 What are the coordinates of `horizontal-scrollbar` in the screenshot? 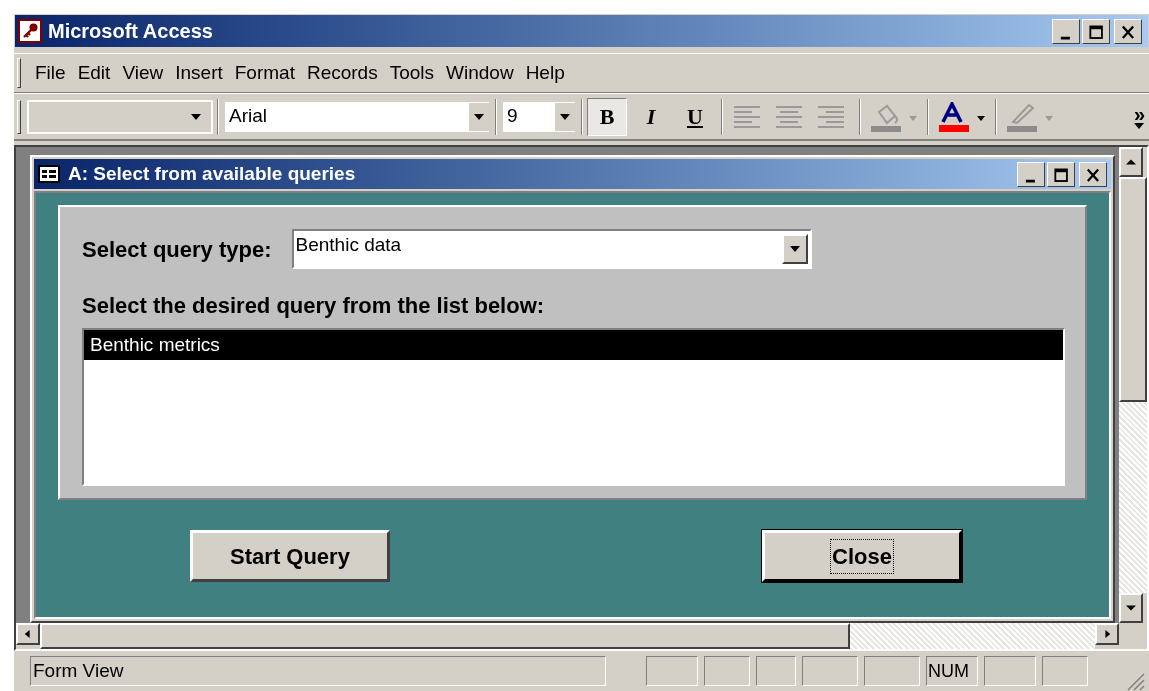 It's located at (567, 636).